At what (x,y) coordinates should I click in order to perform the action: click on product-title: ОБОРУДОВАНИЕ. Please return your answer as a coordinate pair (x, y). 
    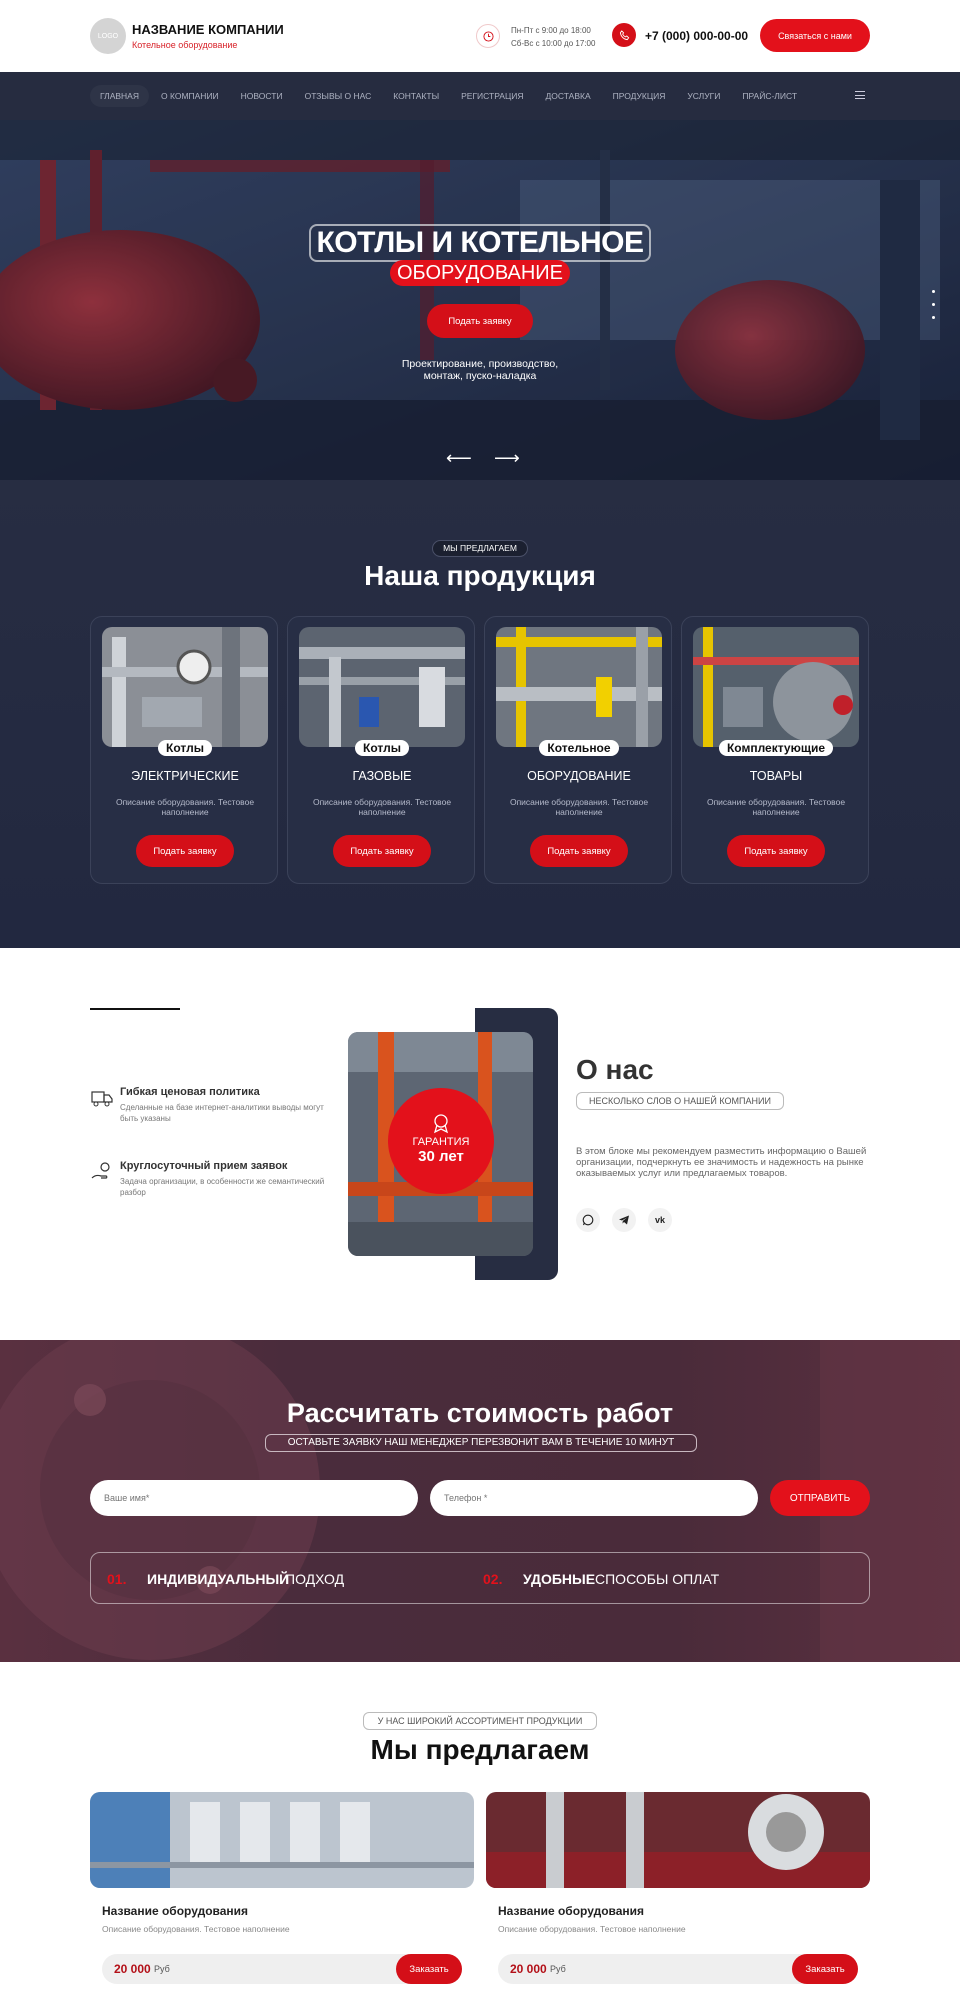
    Looking at the image, I should click on (579, 776).